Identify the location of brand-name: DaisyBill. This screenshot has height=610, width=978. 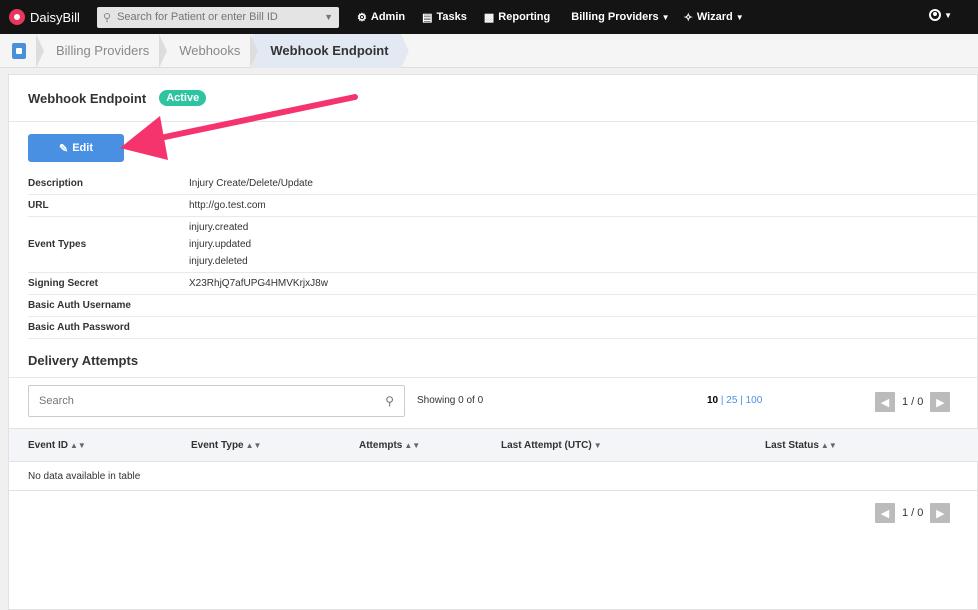
(55, 17).